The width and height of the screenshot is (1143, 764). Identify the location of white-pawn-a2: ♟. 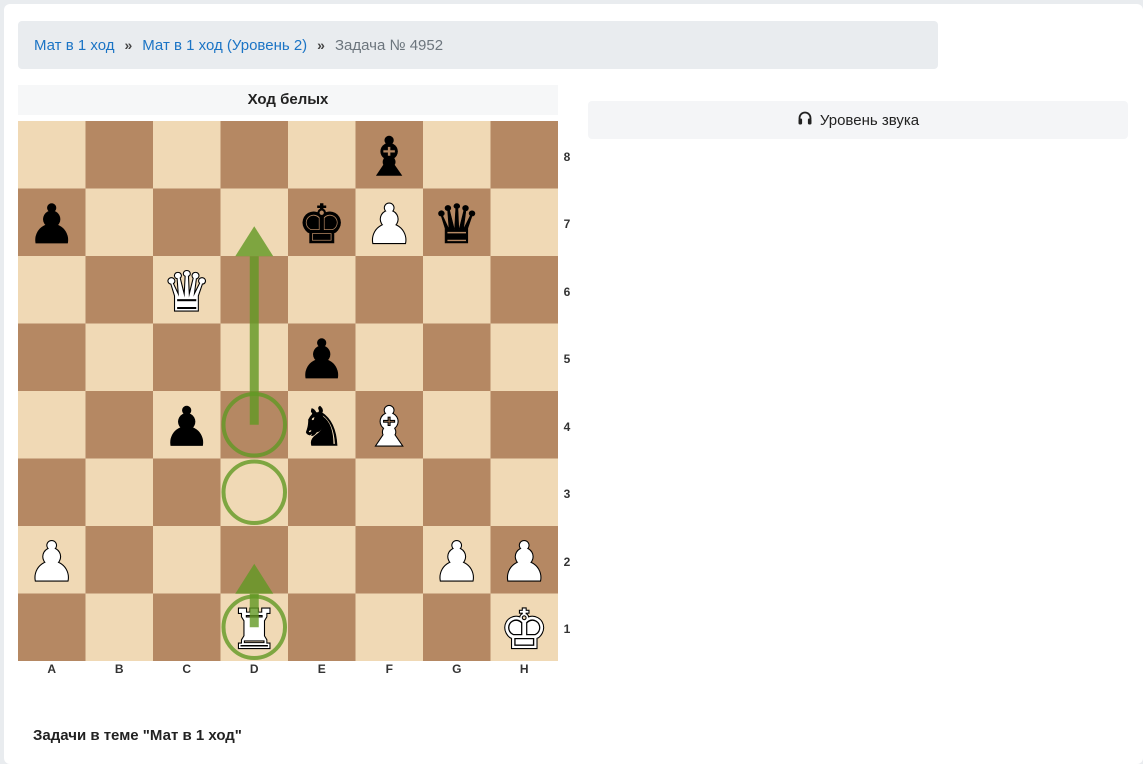
(51, 561).